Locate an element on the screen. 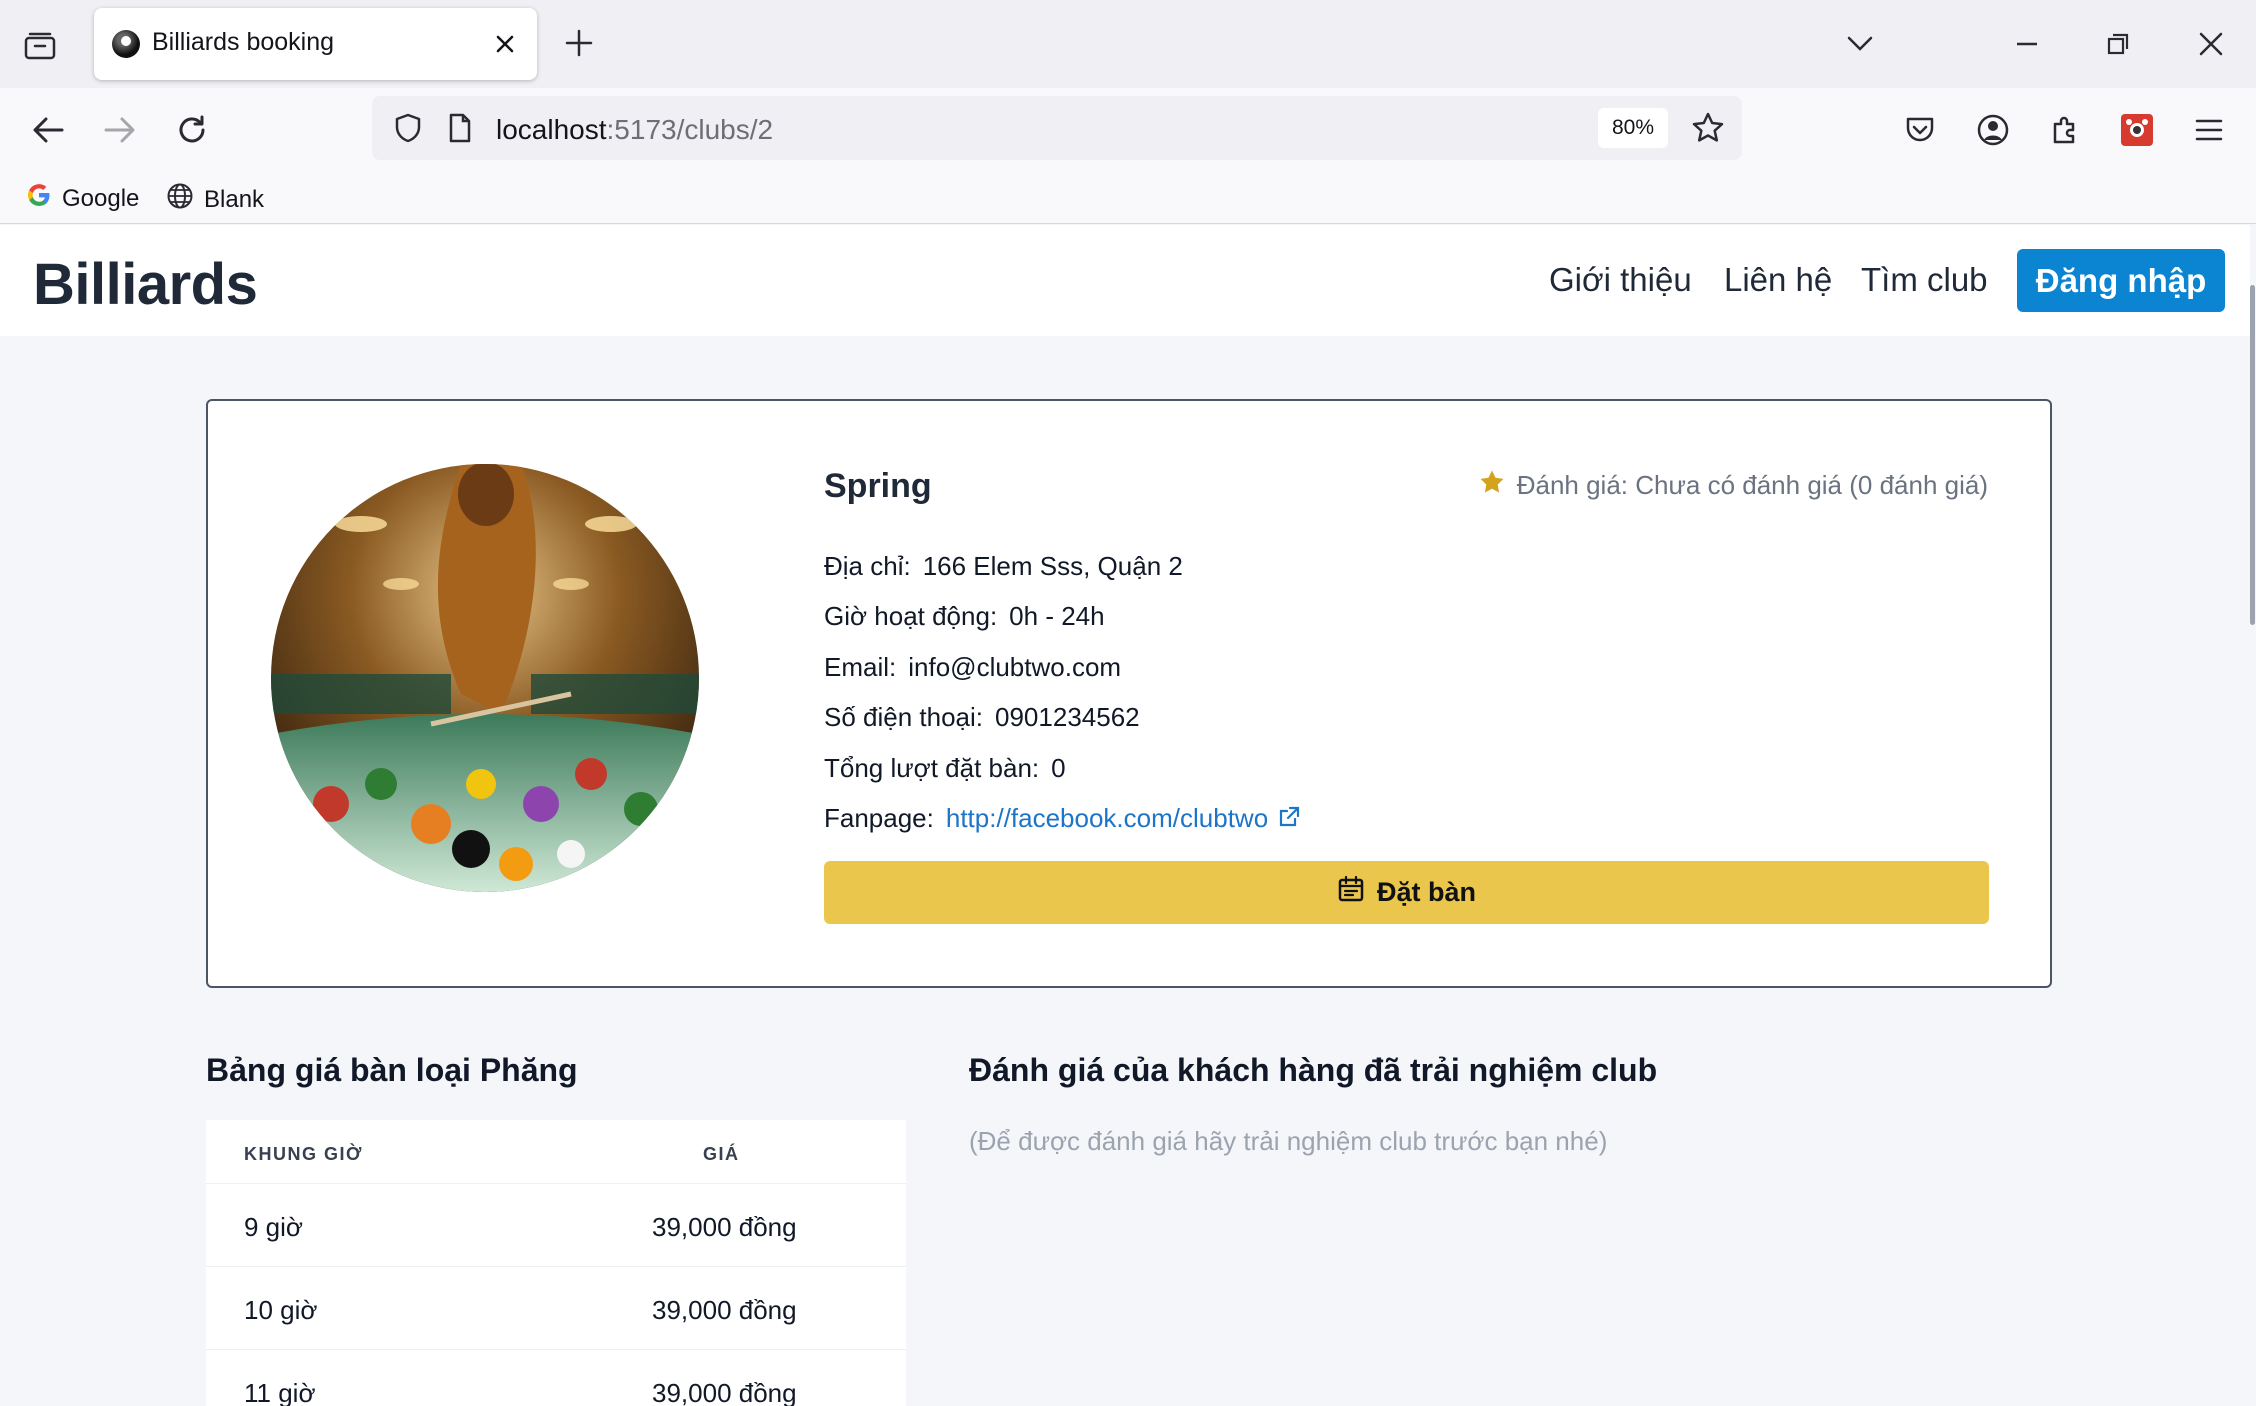 The width and height of the screenshot is (2256, 1406). url-host: localhost is located at coordinates (551, 129).